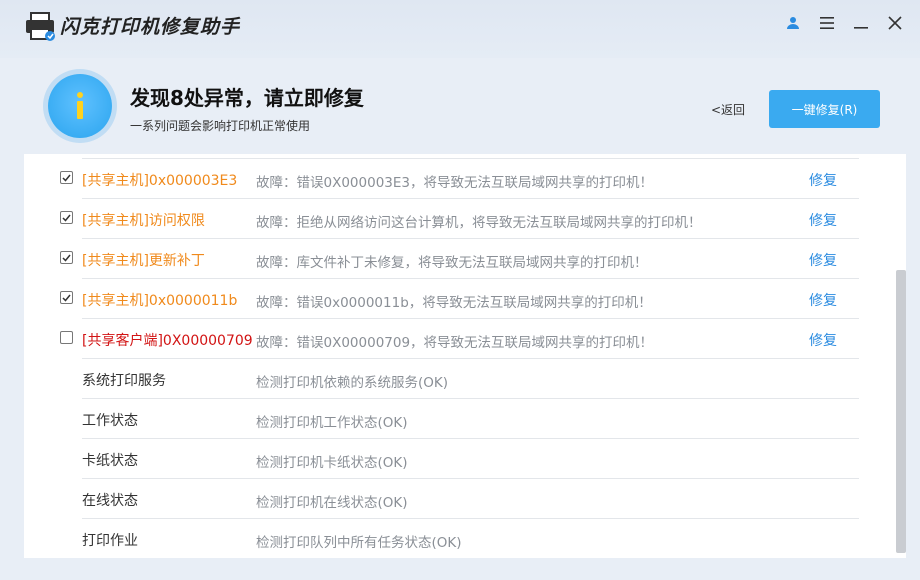 This screenshot has width=920, height=580. What do you see at coordinates (110, 461) in the screenshot?
I see `check-name: 卡纸状态` at bounding box center [110, 461].